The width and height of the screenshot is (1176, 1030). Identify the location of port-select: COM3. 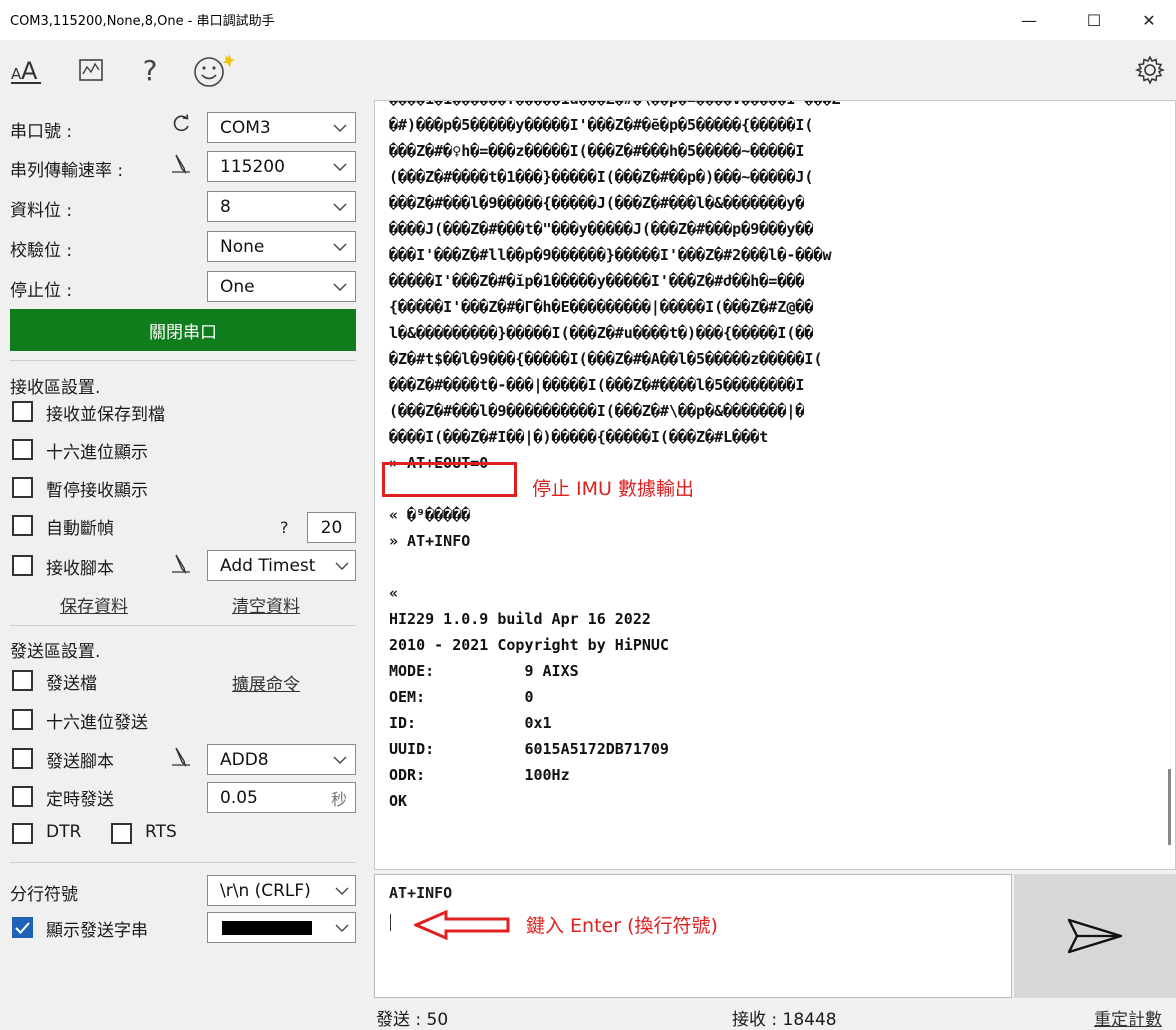
(281, 127).